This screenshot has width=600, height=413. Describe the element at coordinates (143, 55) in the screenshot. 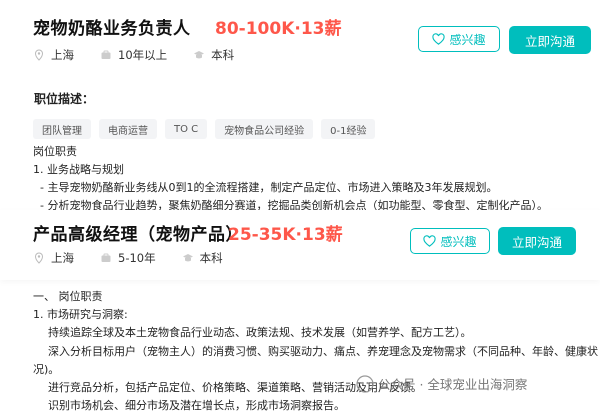

I see `experience-text: 10年以上` at that location.